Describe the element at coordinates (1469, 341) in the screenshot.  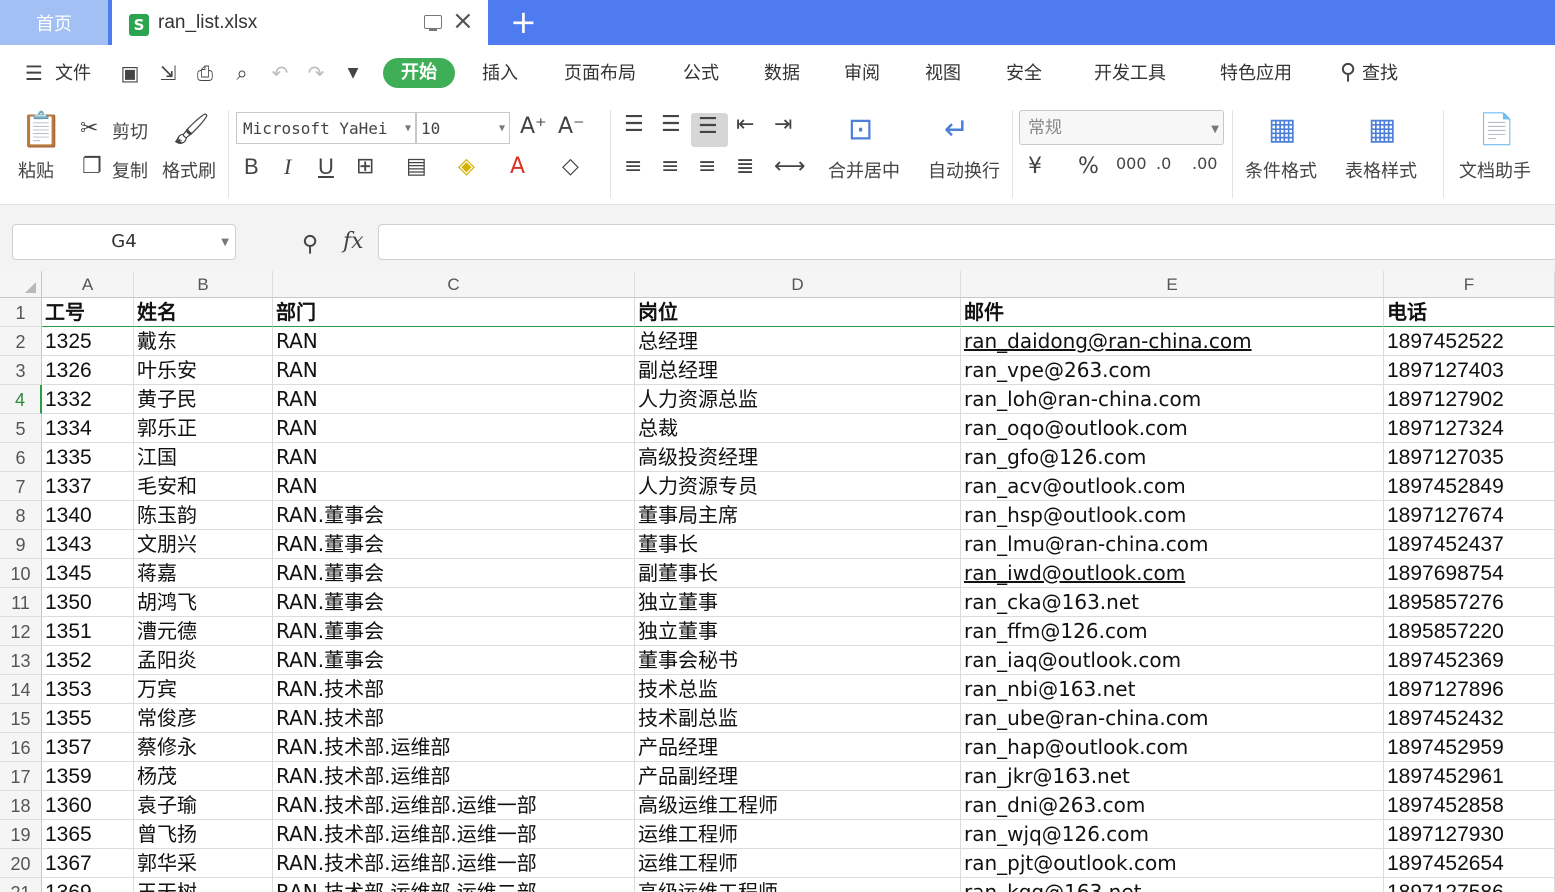
I see `cell-phone: 1897452522` at that location.